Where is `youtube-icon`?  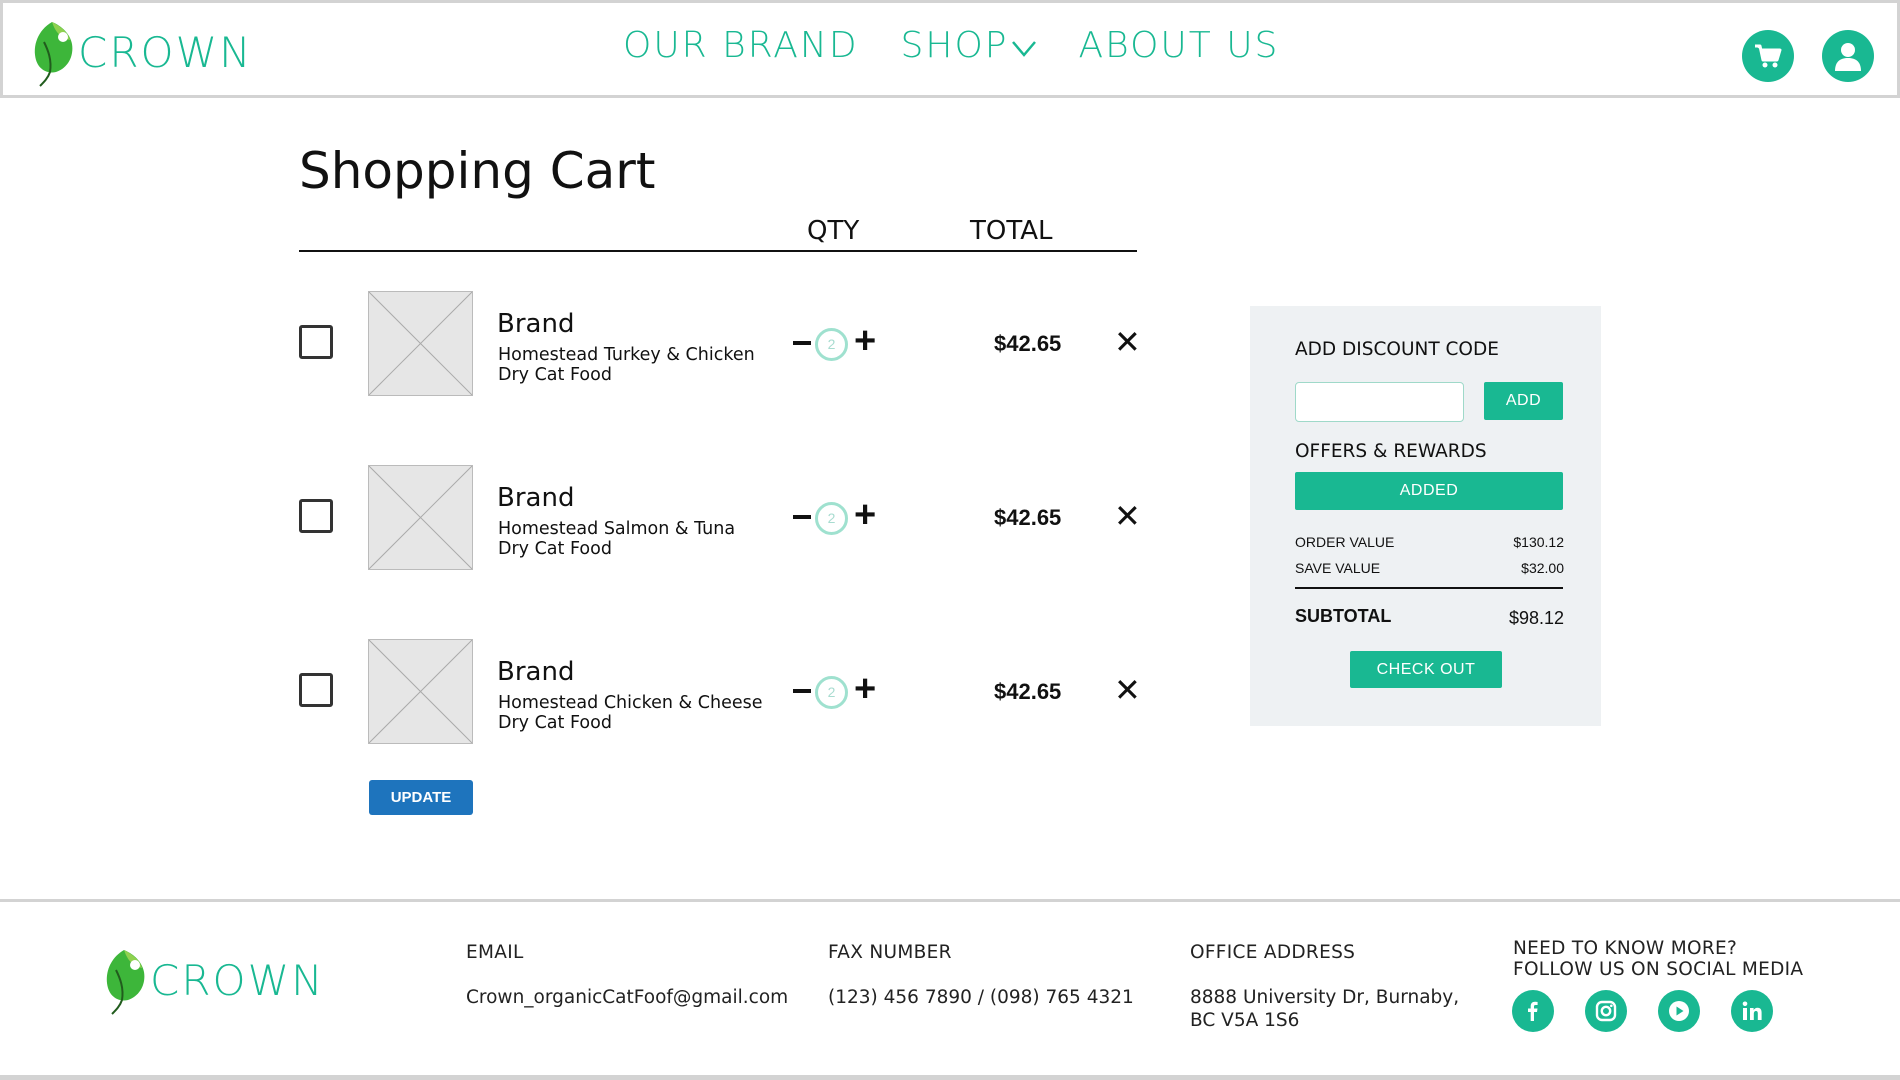
youtube-icon is located at coordinates (1679, 1011).